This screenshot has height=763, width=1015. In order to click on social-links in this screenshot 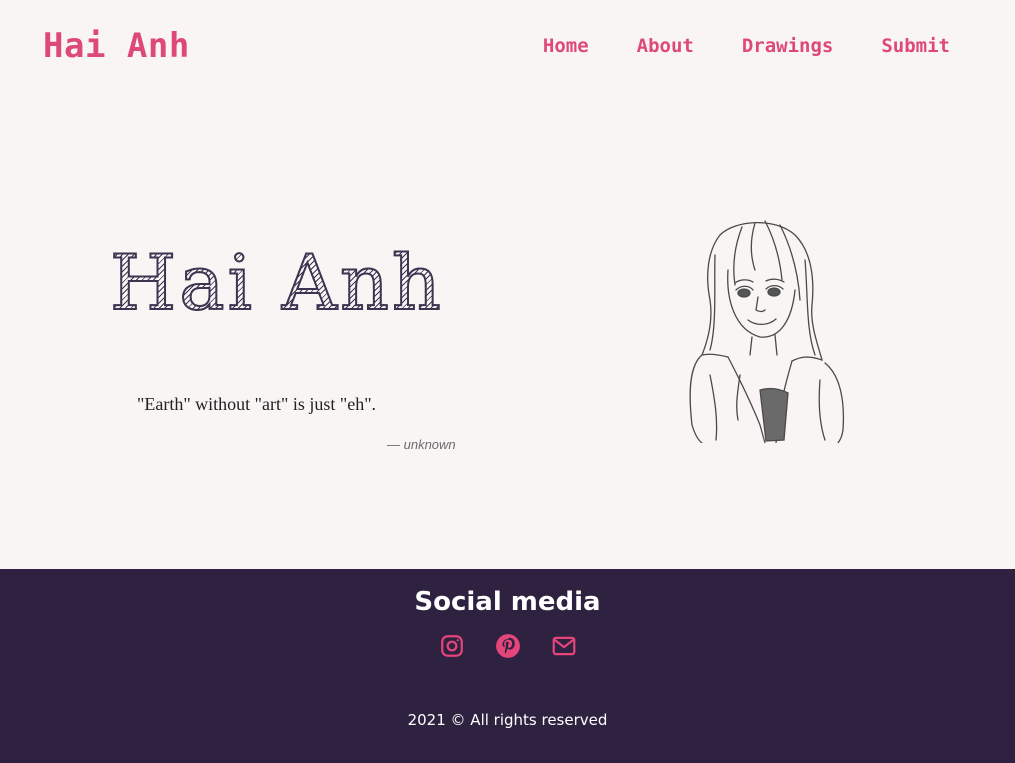, I will do `click(507, 646)`.